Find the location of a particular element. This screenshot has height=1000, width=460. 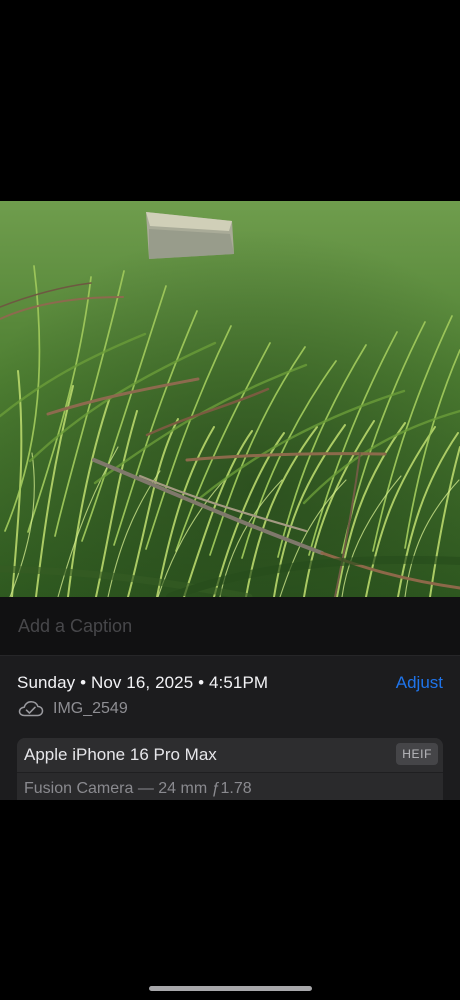

date-time-label: Sunday • Nov 16, 2025 • 4:51PM is located at coordinates (143, 682).